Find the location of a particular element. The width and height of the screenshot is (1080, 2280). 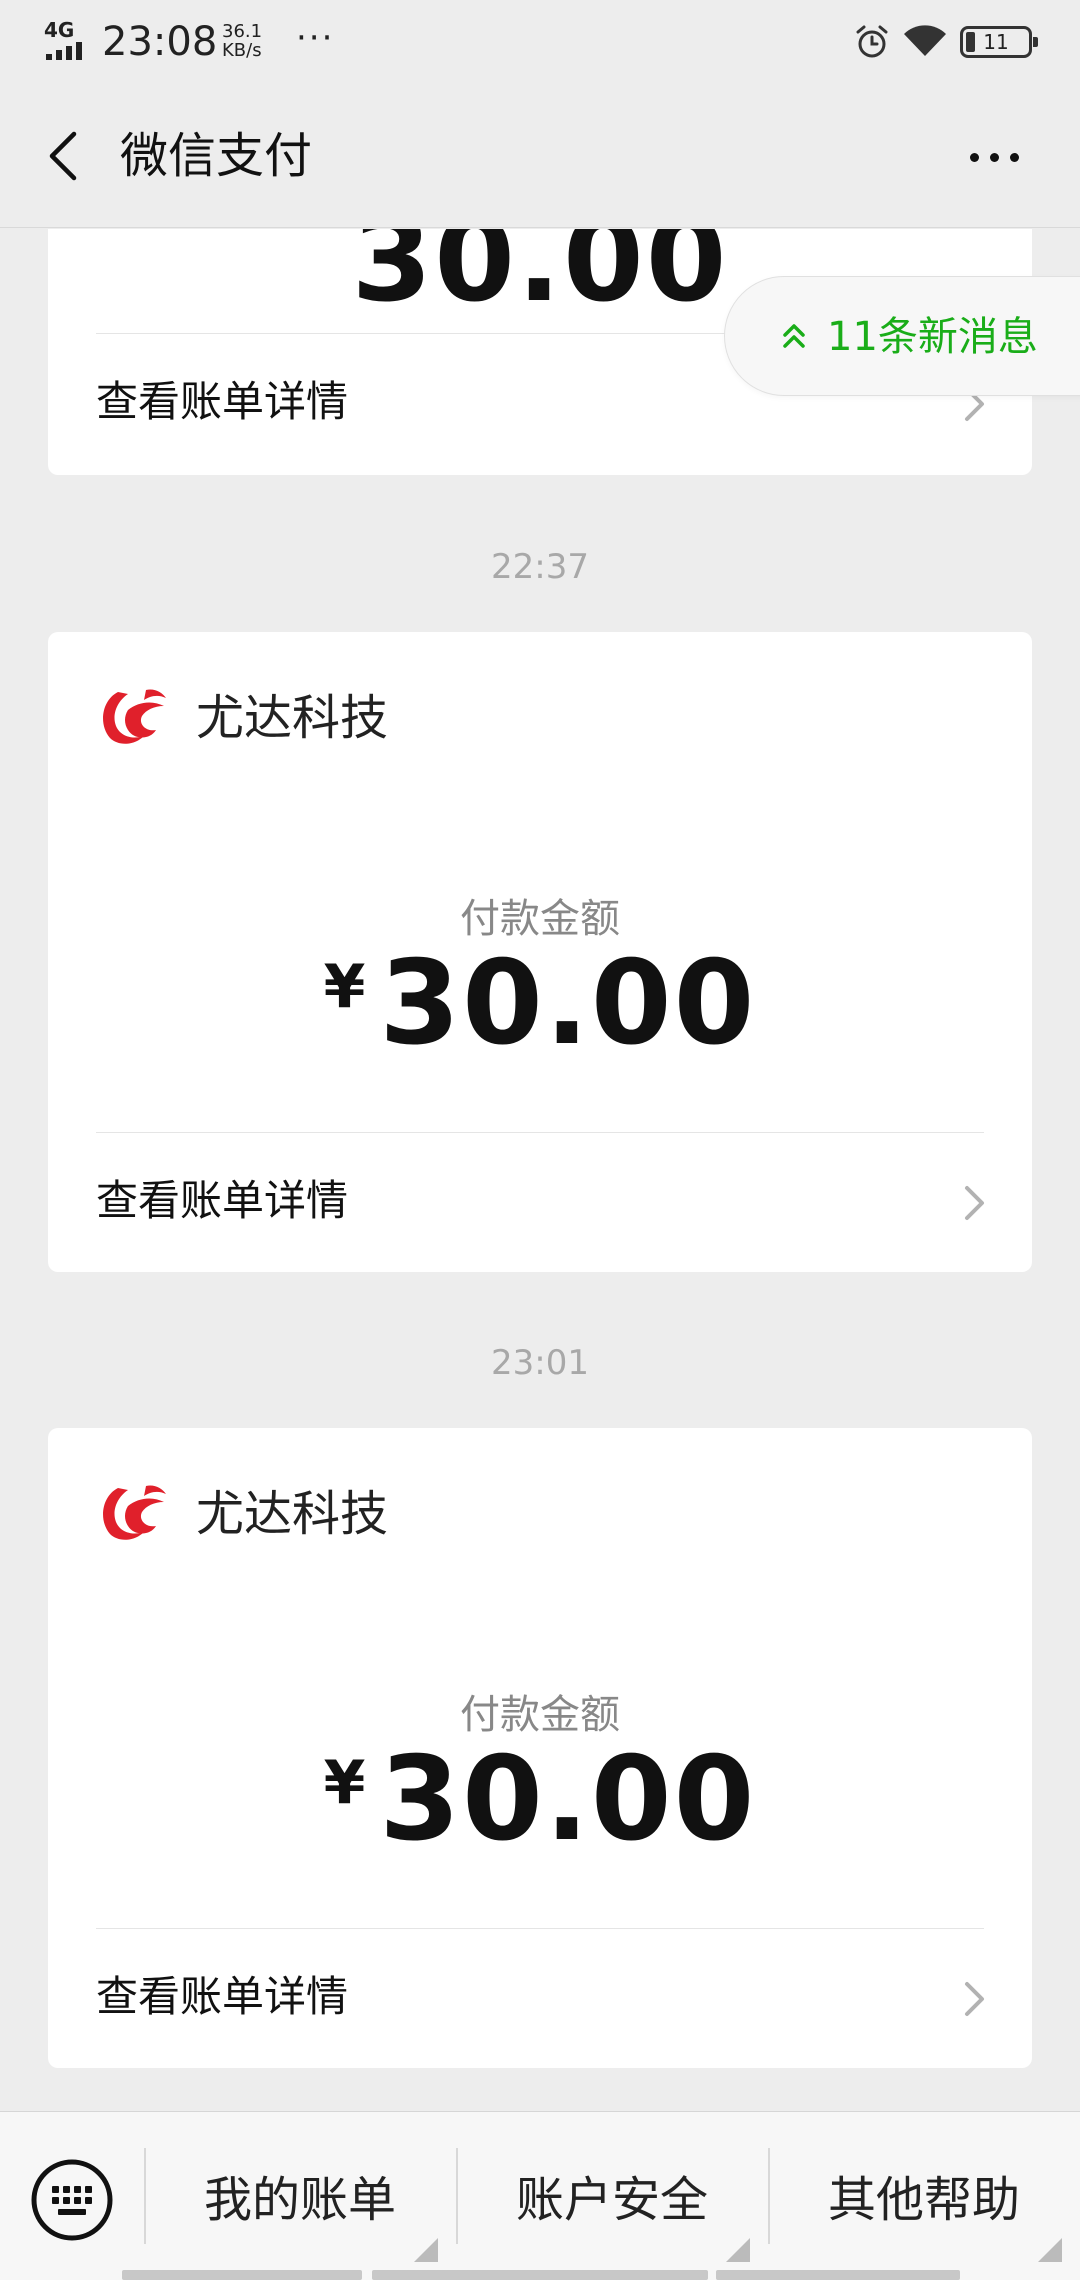

menu-account-security-label: 账户安全 is located at coordinates (611, 2200).